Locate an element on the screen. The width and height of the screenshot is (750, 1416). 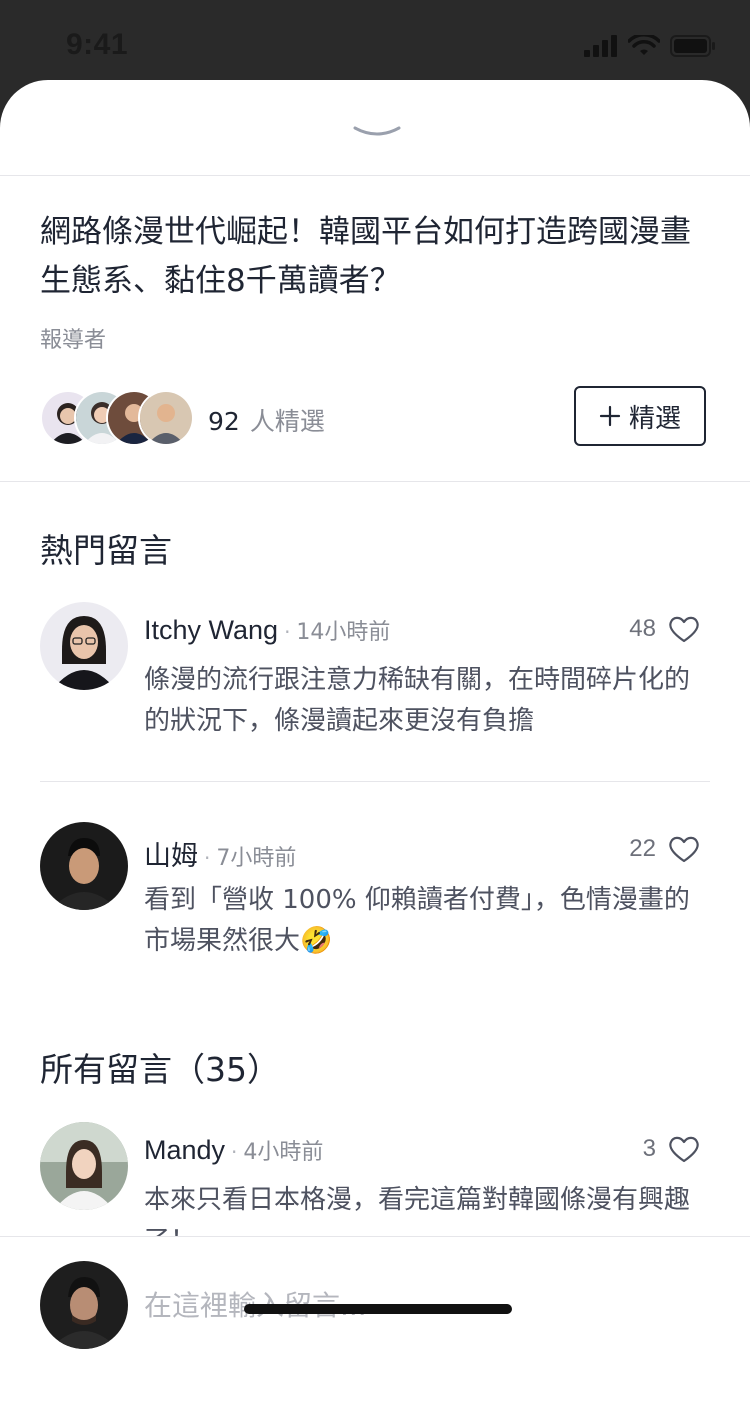
picks-number: 92 is located at coordinates (224, 421).